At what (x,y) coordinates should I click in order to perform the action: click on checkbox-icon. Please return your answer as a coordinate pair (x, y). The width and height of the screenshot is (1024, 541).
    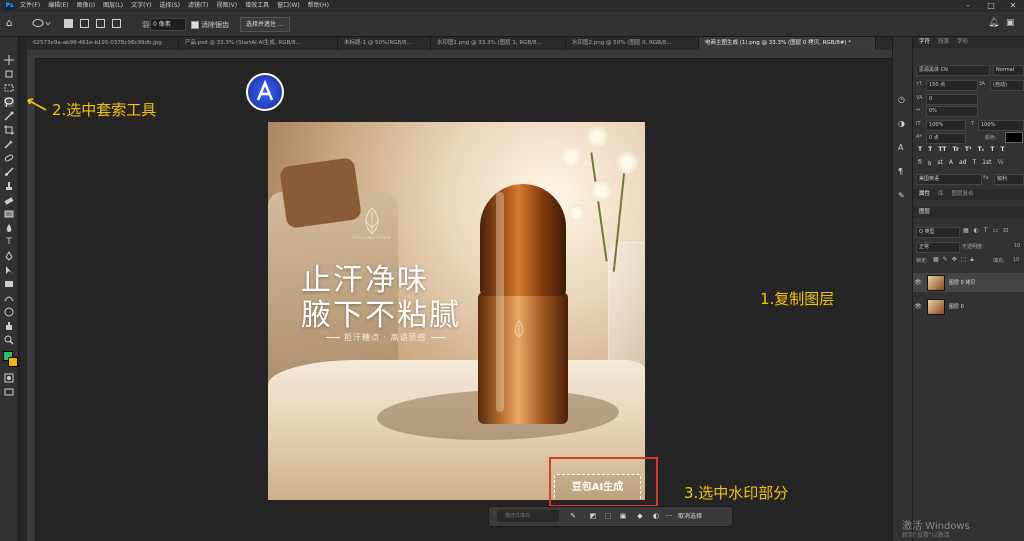
    Looking at the image, I should click on (195, 25).